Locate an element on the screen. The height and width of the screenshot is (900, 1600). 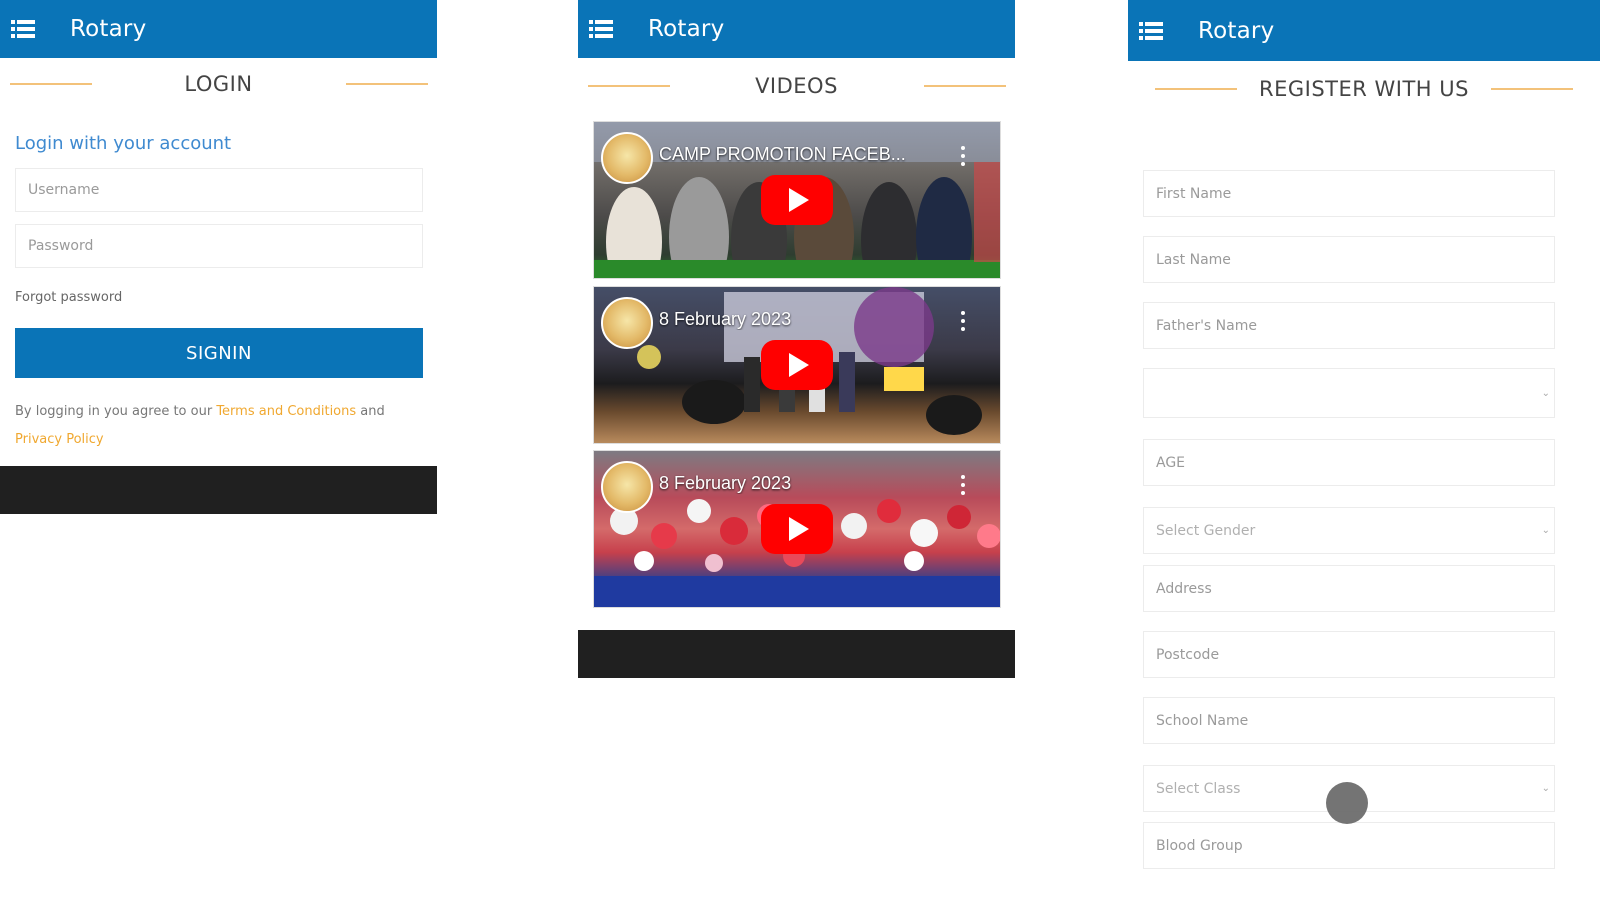
gender-select-value: Select Gender is located at coordinates (1206, 530).